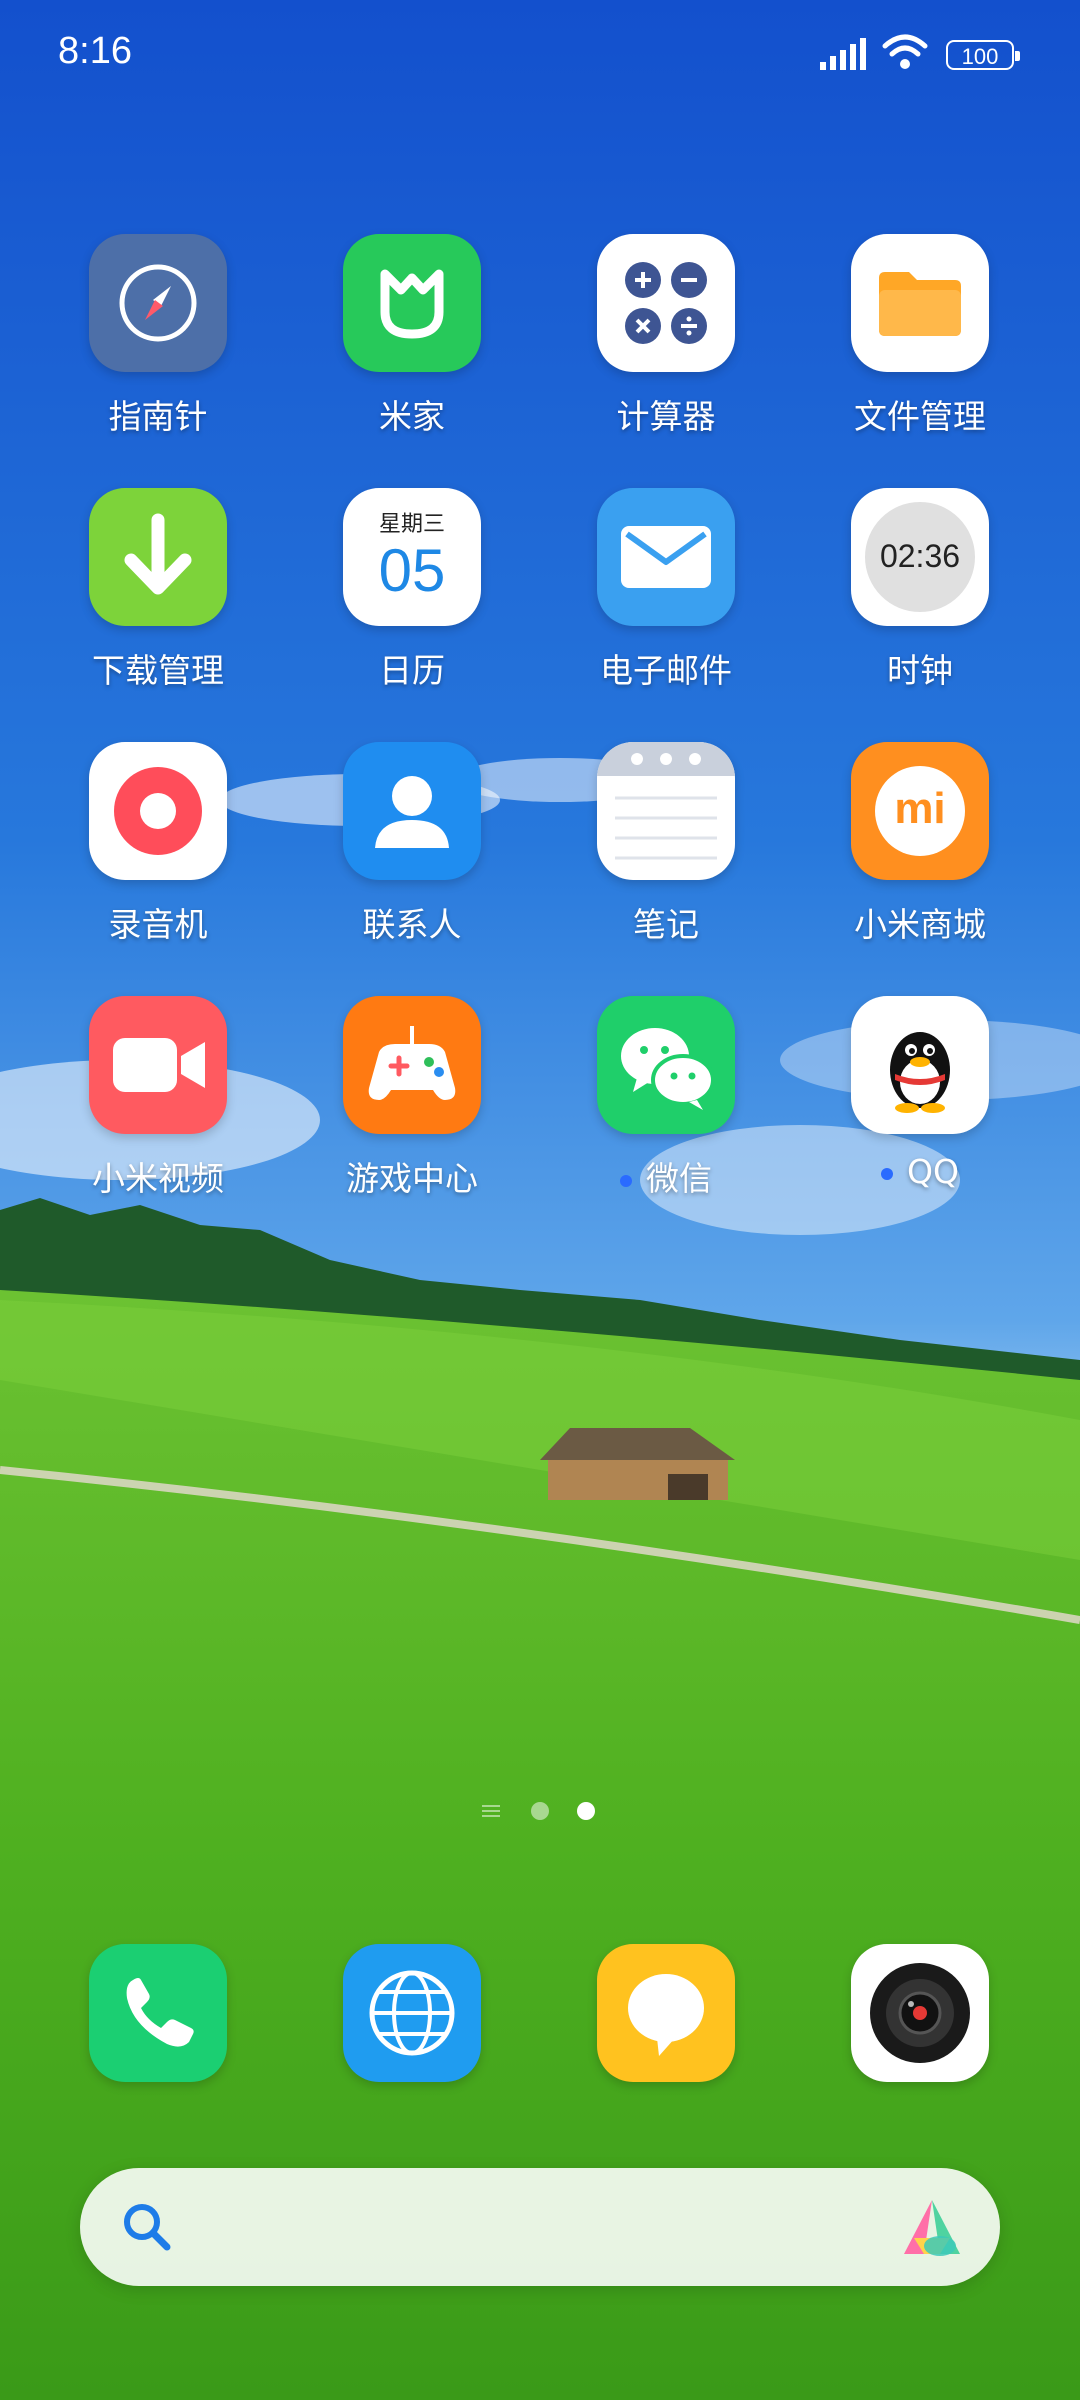 The image size is (1080, 2400). I want to click on app-calculator: 计算器, so click(666, 336).